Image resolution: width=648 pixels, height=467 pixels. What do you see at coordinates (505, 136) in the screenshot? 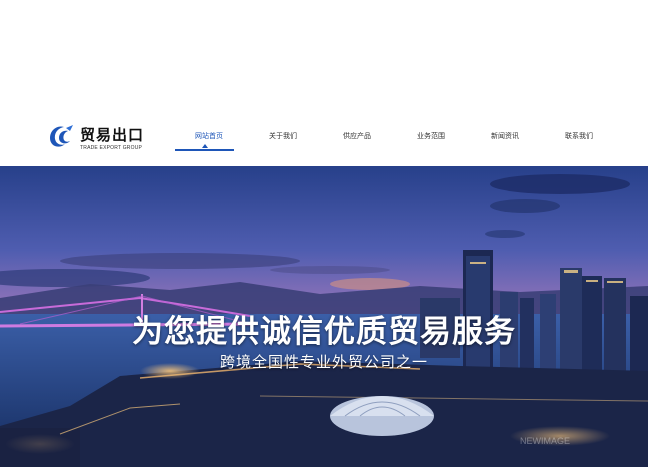
I see `nav-label: 新闻资讯` at bounding box center [505, 136].